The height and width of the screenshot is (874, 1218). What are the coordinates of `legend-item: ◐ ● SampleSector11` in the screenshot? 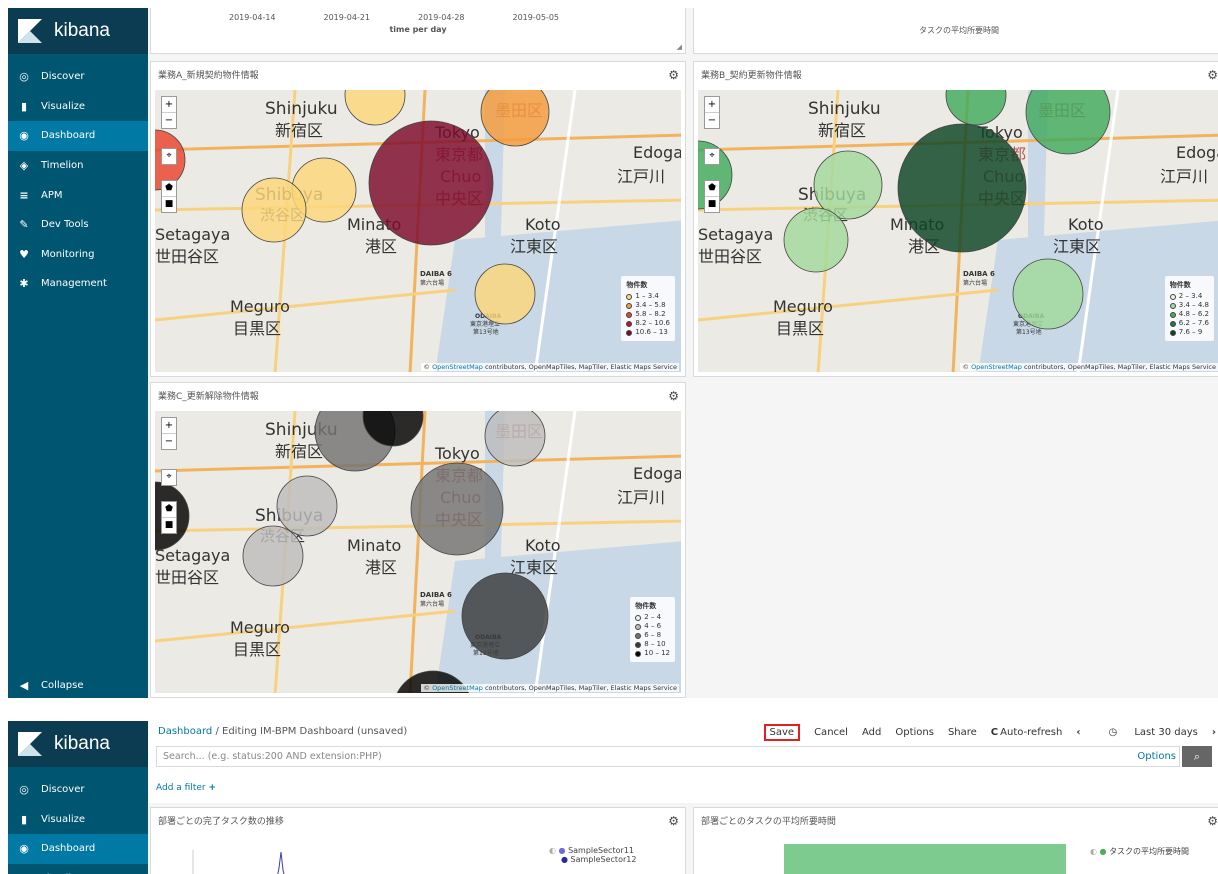 It's located at (592, 850).